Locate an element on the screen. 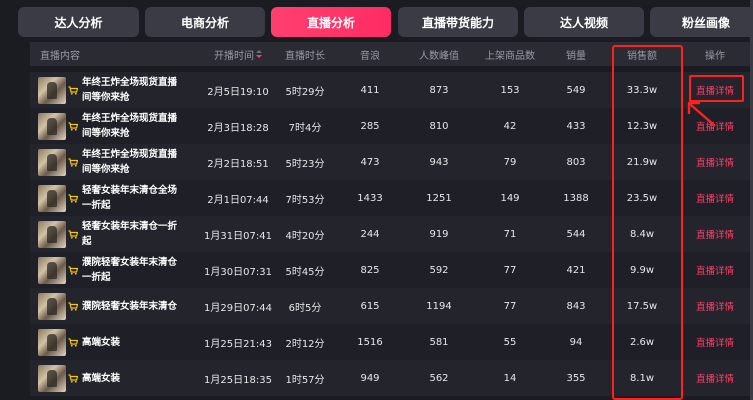 This screenshot has width=753, height=400. cell-sound-wave: 615 is located at coordinates (370, 306).